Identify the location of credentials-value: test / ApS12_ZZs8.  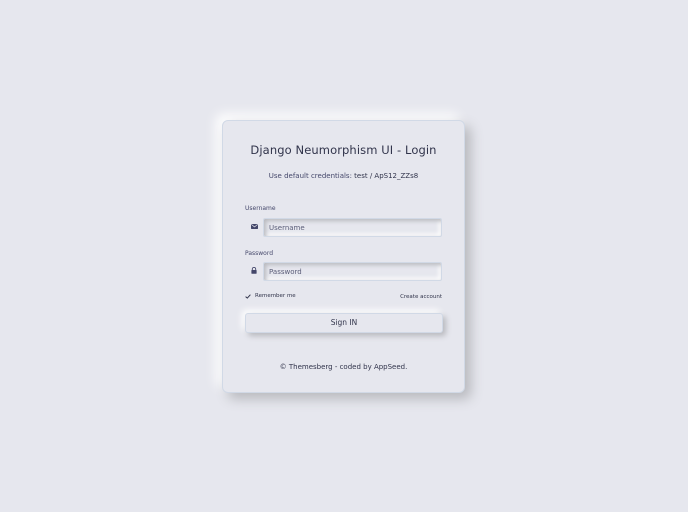
(386, 176).